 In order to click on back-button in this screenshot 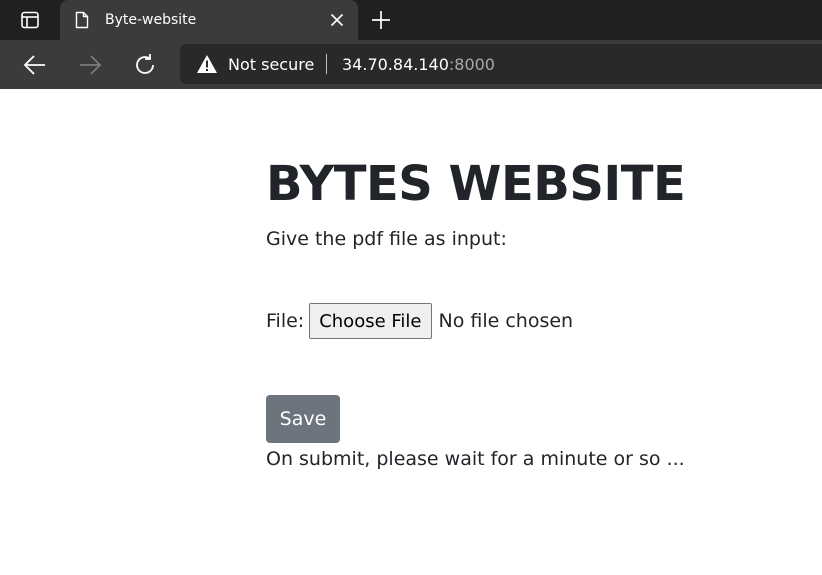, I will do `click(35, 65)`.